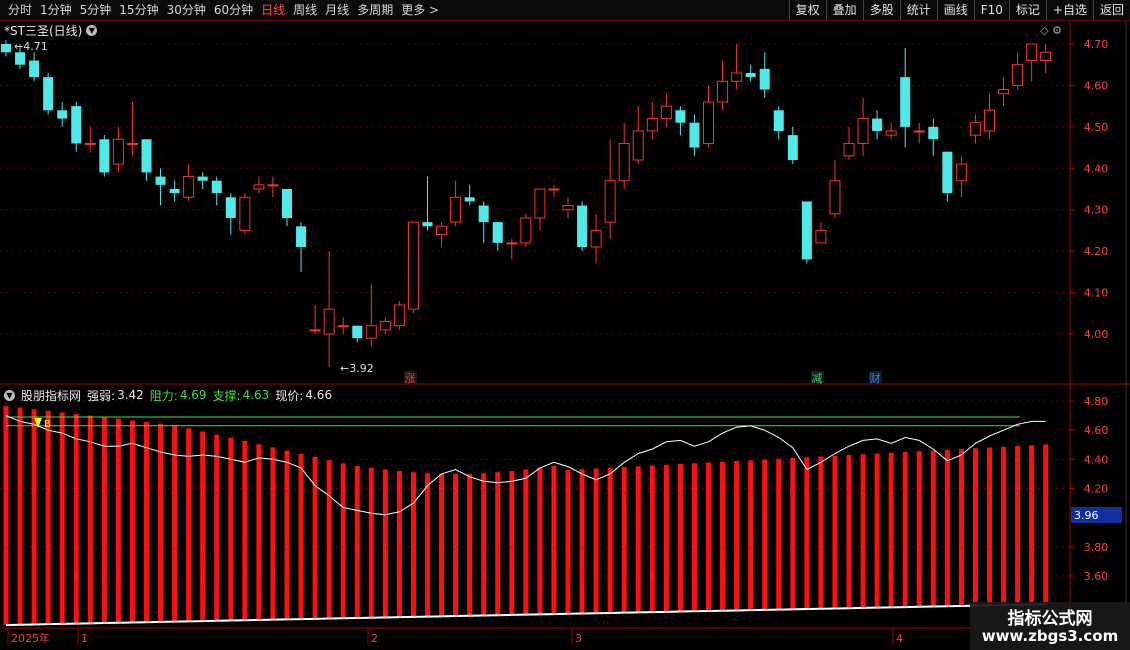 The image size is (1130, 650). What do you see at coordinates (101, 395) in the screenshot?
I see `strength-label: 强弱:` at bounding box center [101, 395].